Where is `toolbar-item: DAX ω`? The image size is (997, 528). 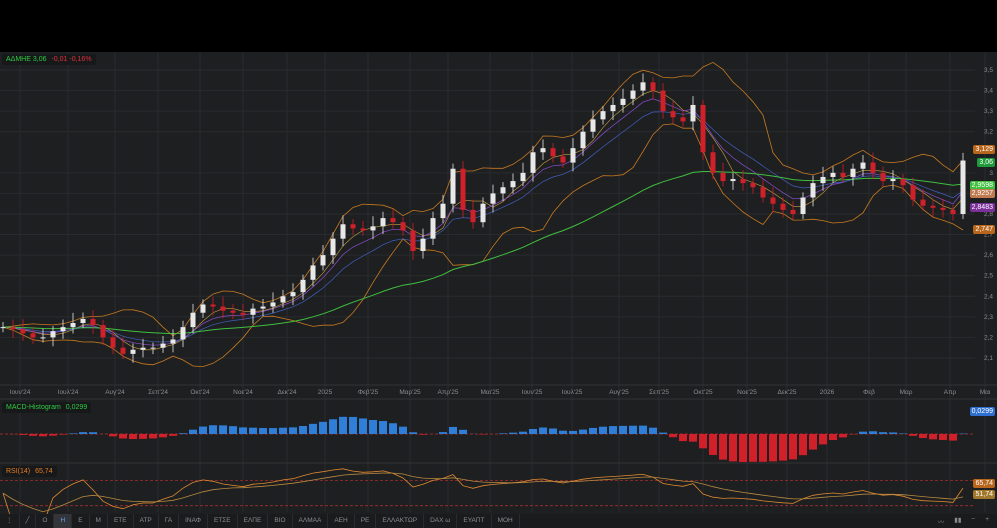
toolbar-item: DAX ω is located at coordinates (441, 521).